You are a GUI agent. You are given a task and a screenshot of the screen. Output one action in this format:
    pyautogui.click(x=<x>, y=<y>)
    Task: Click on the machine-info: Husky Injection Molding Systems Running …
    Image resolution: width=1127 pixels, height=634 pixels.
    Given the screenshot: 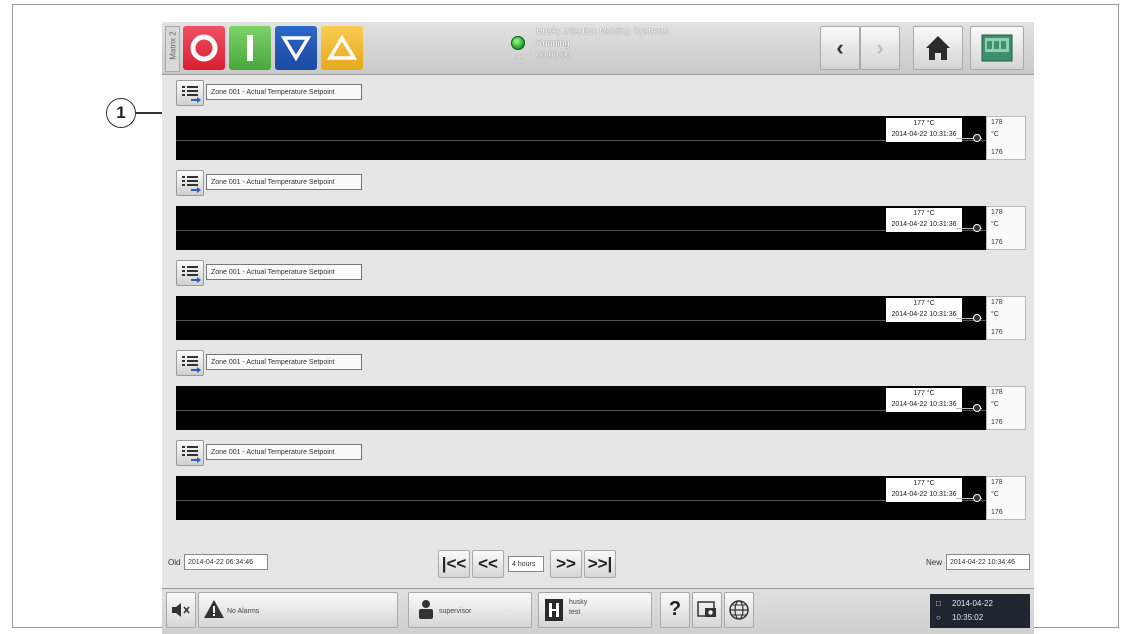 What is the action you would take?
    pyautogui.click(x=636, y=43)
    